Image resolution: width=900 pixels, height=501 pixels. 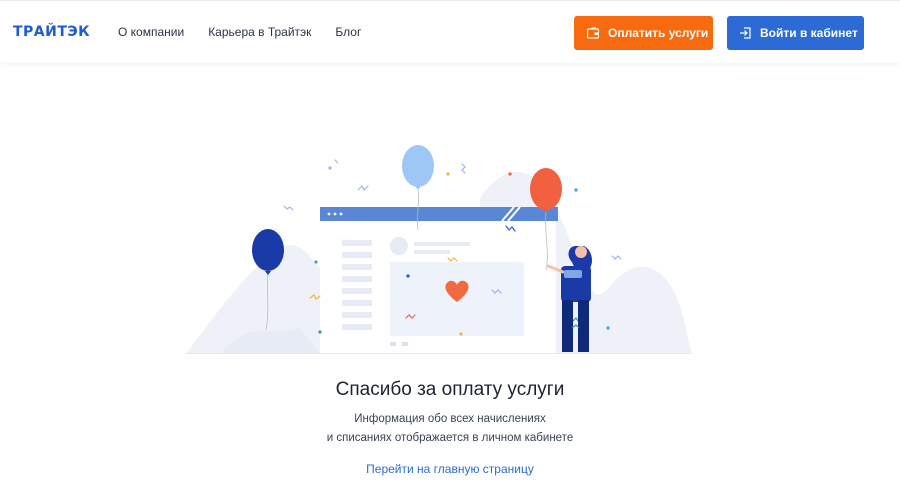 I want to click on browser-window-graphic, so click(x=439, y=280).